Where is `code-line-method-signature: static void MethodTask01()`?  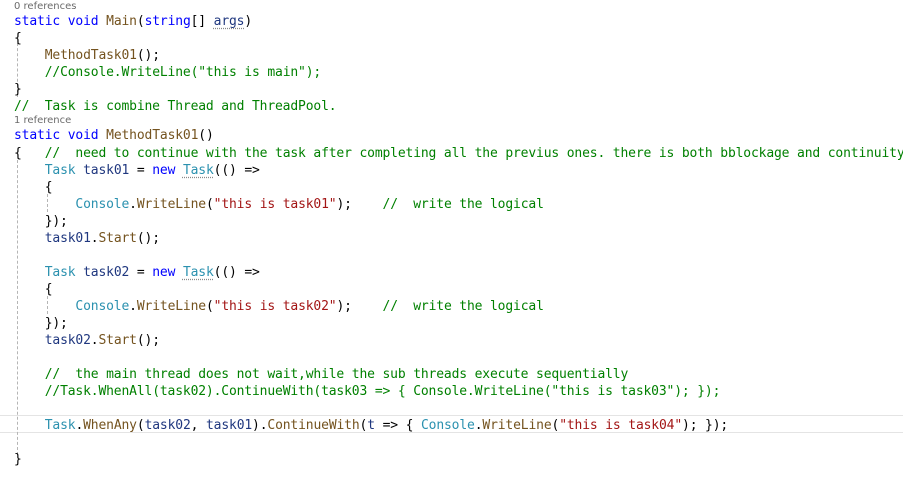 code-line-method-signature: static void MethodTask01() is located at coordinates (114, 135).